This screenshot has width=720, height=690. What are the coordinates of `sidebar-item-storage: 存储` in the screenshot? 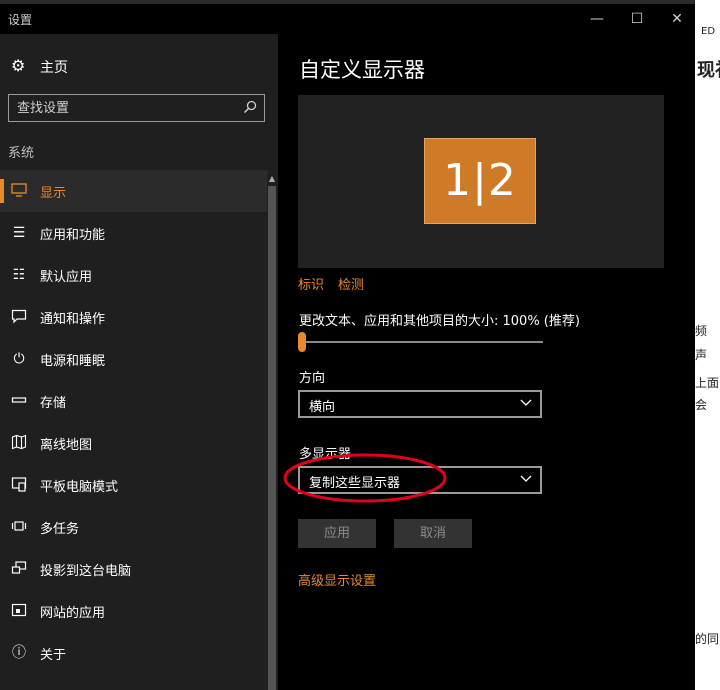 It's located at (134, 401).